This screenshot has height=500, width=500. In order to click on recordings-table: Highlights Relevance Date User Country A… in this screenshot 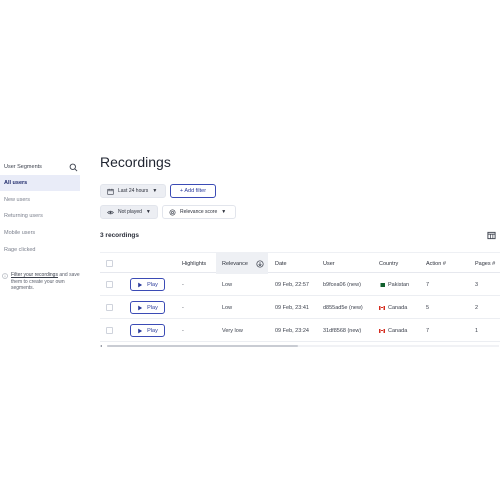, I will do `click(300, 297)`.